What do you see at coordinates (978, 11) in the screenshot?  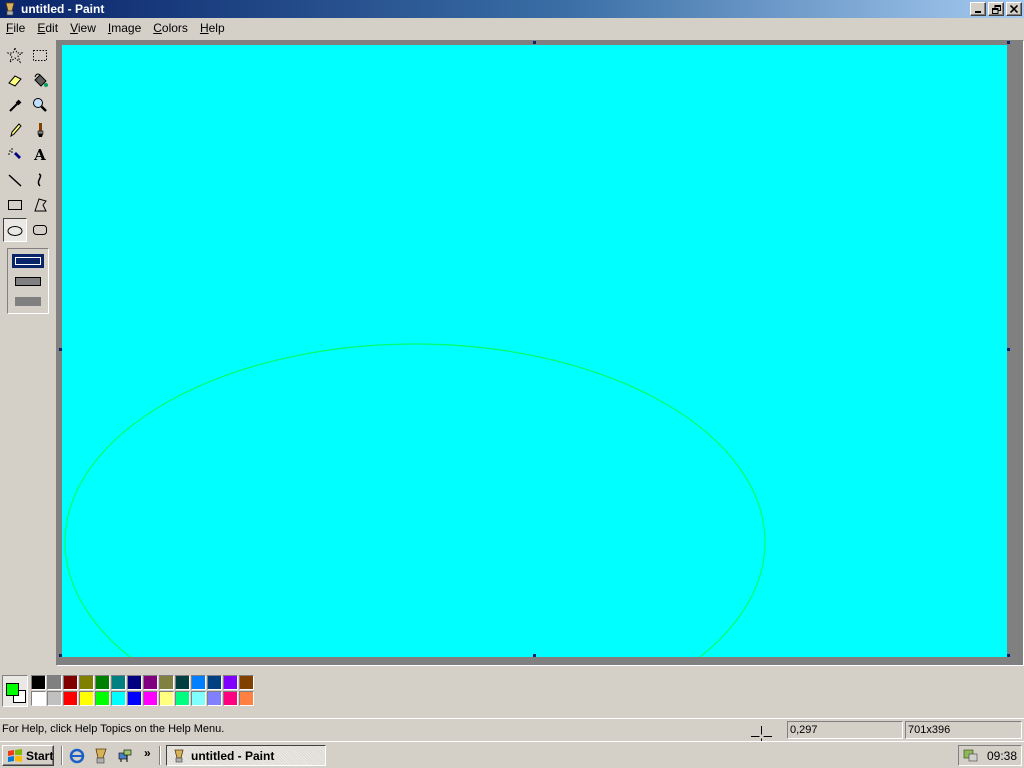 I see `minimize-icon` at bounding box center [978, 11].